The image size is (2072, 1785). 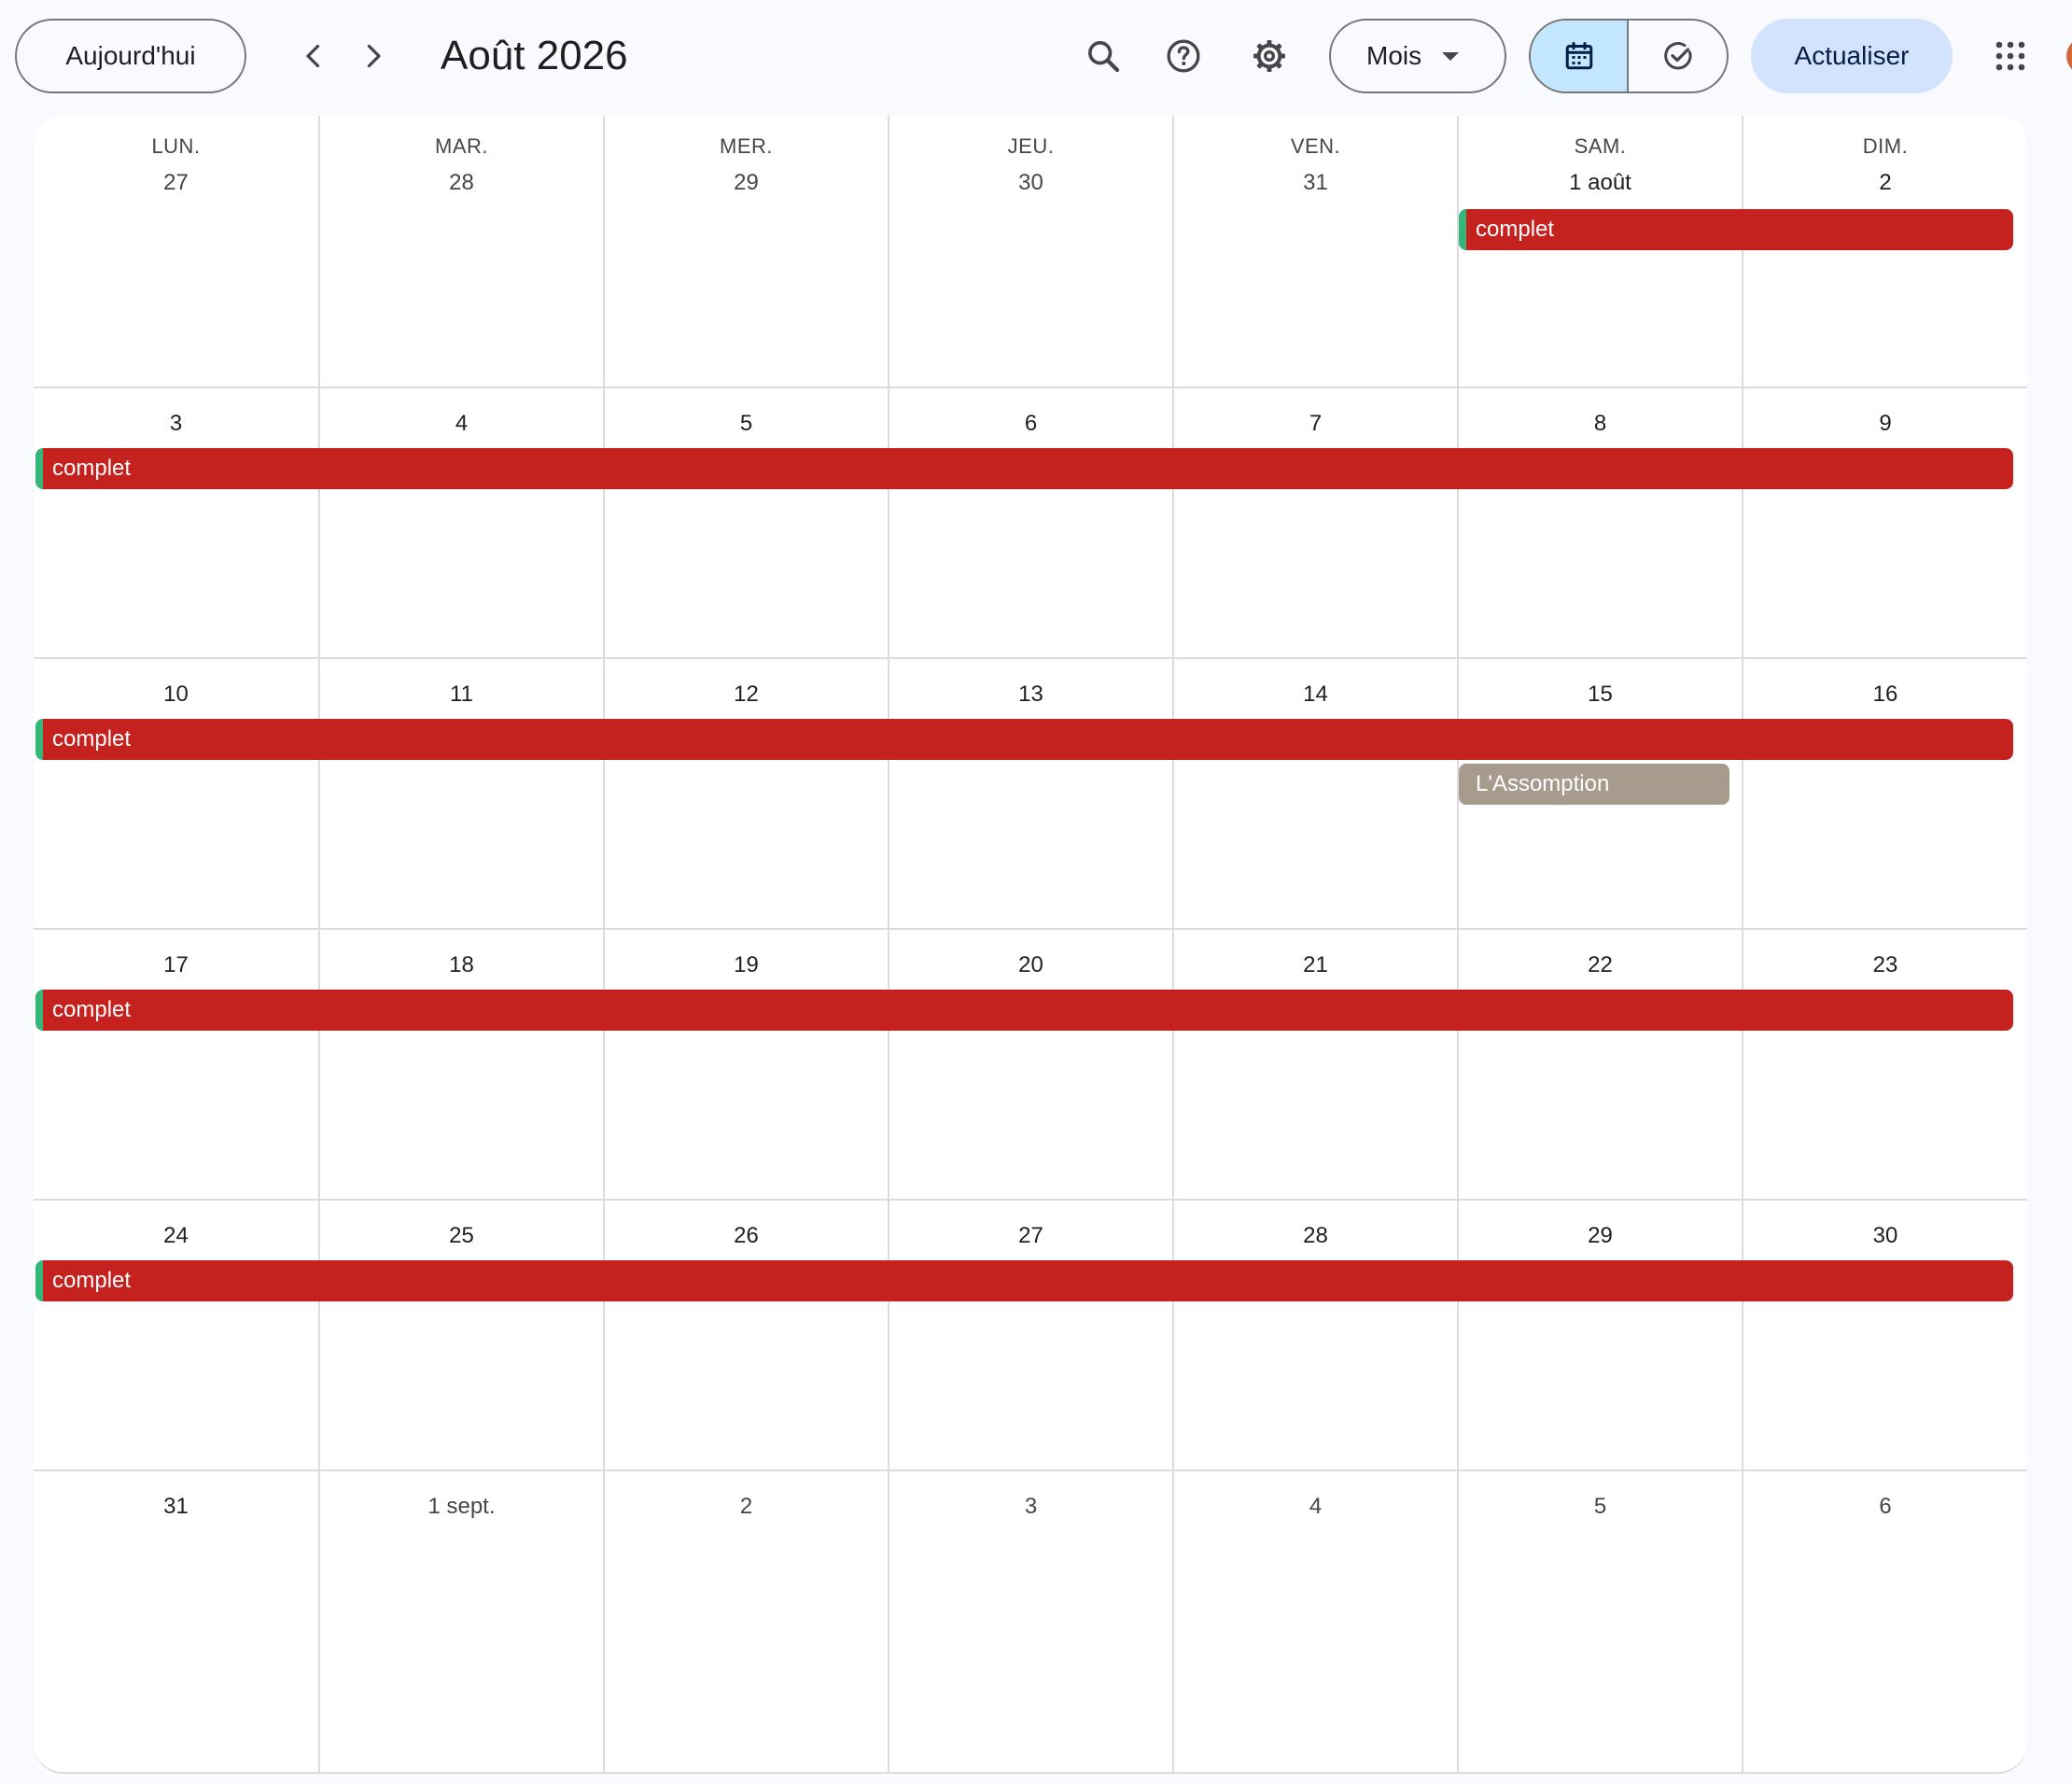 I want to click on apps-button, so click(x=2010, y=56).